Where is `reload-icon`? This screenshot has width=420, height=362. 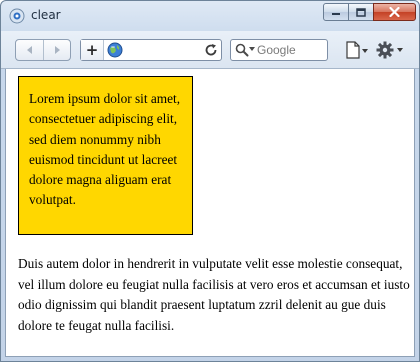 reload-icon is located at coordinates (211, 50).